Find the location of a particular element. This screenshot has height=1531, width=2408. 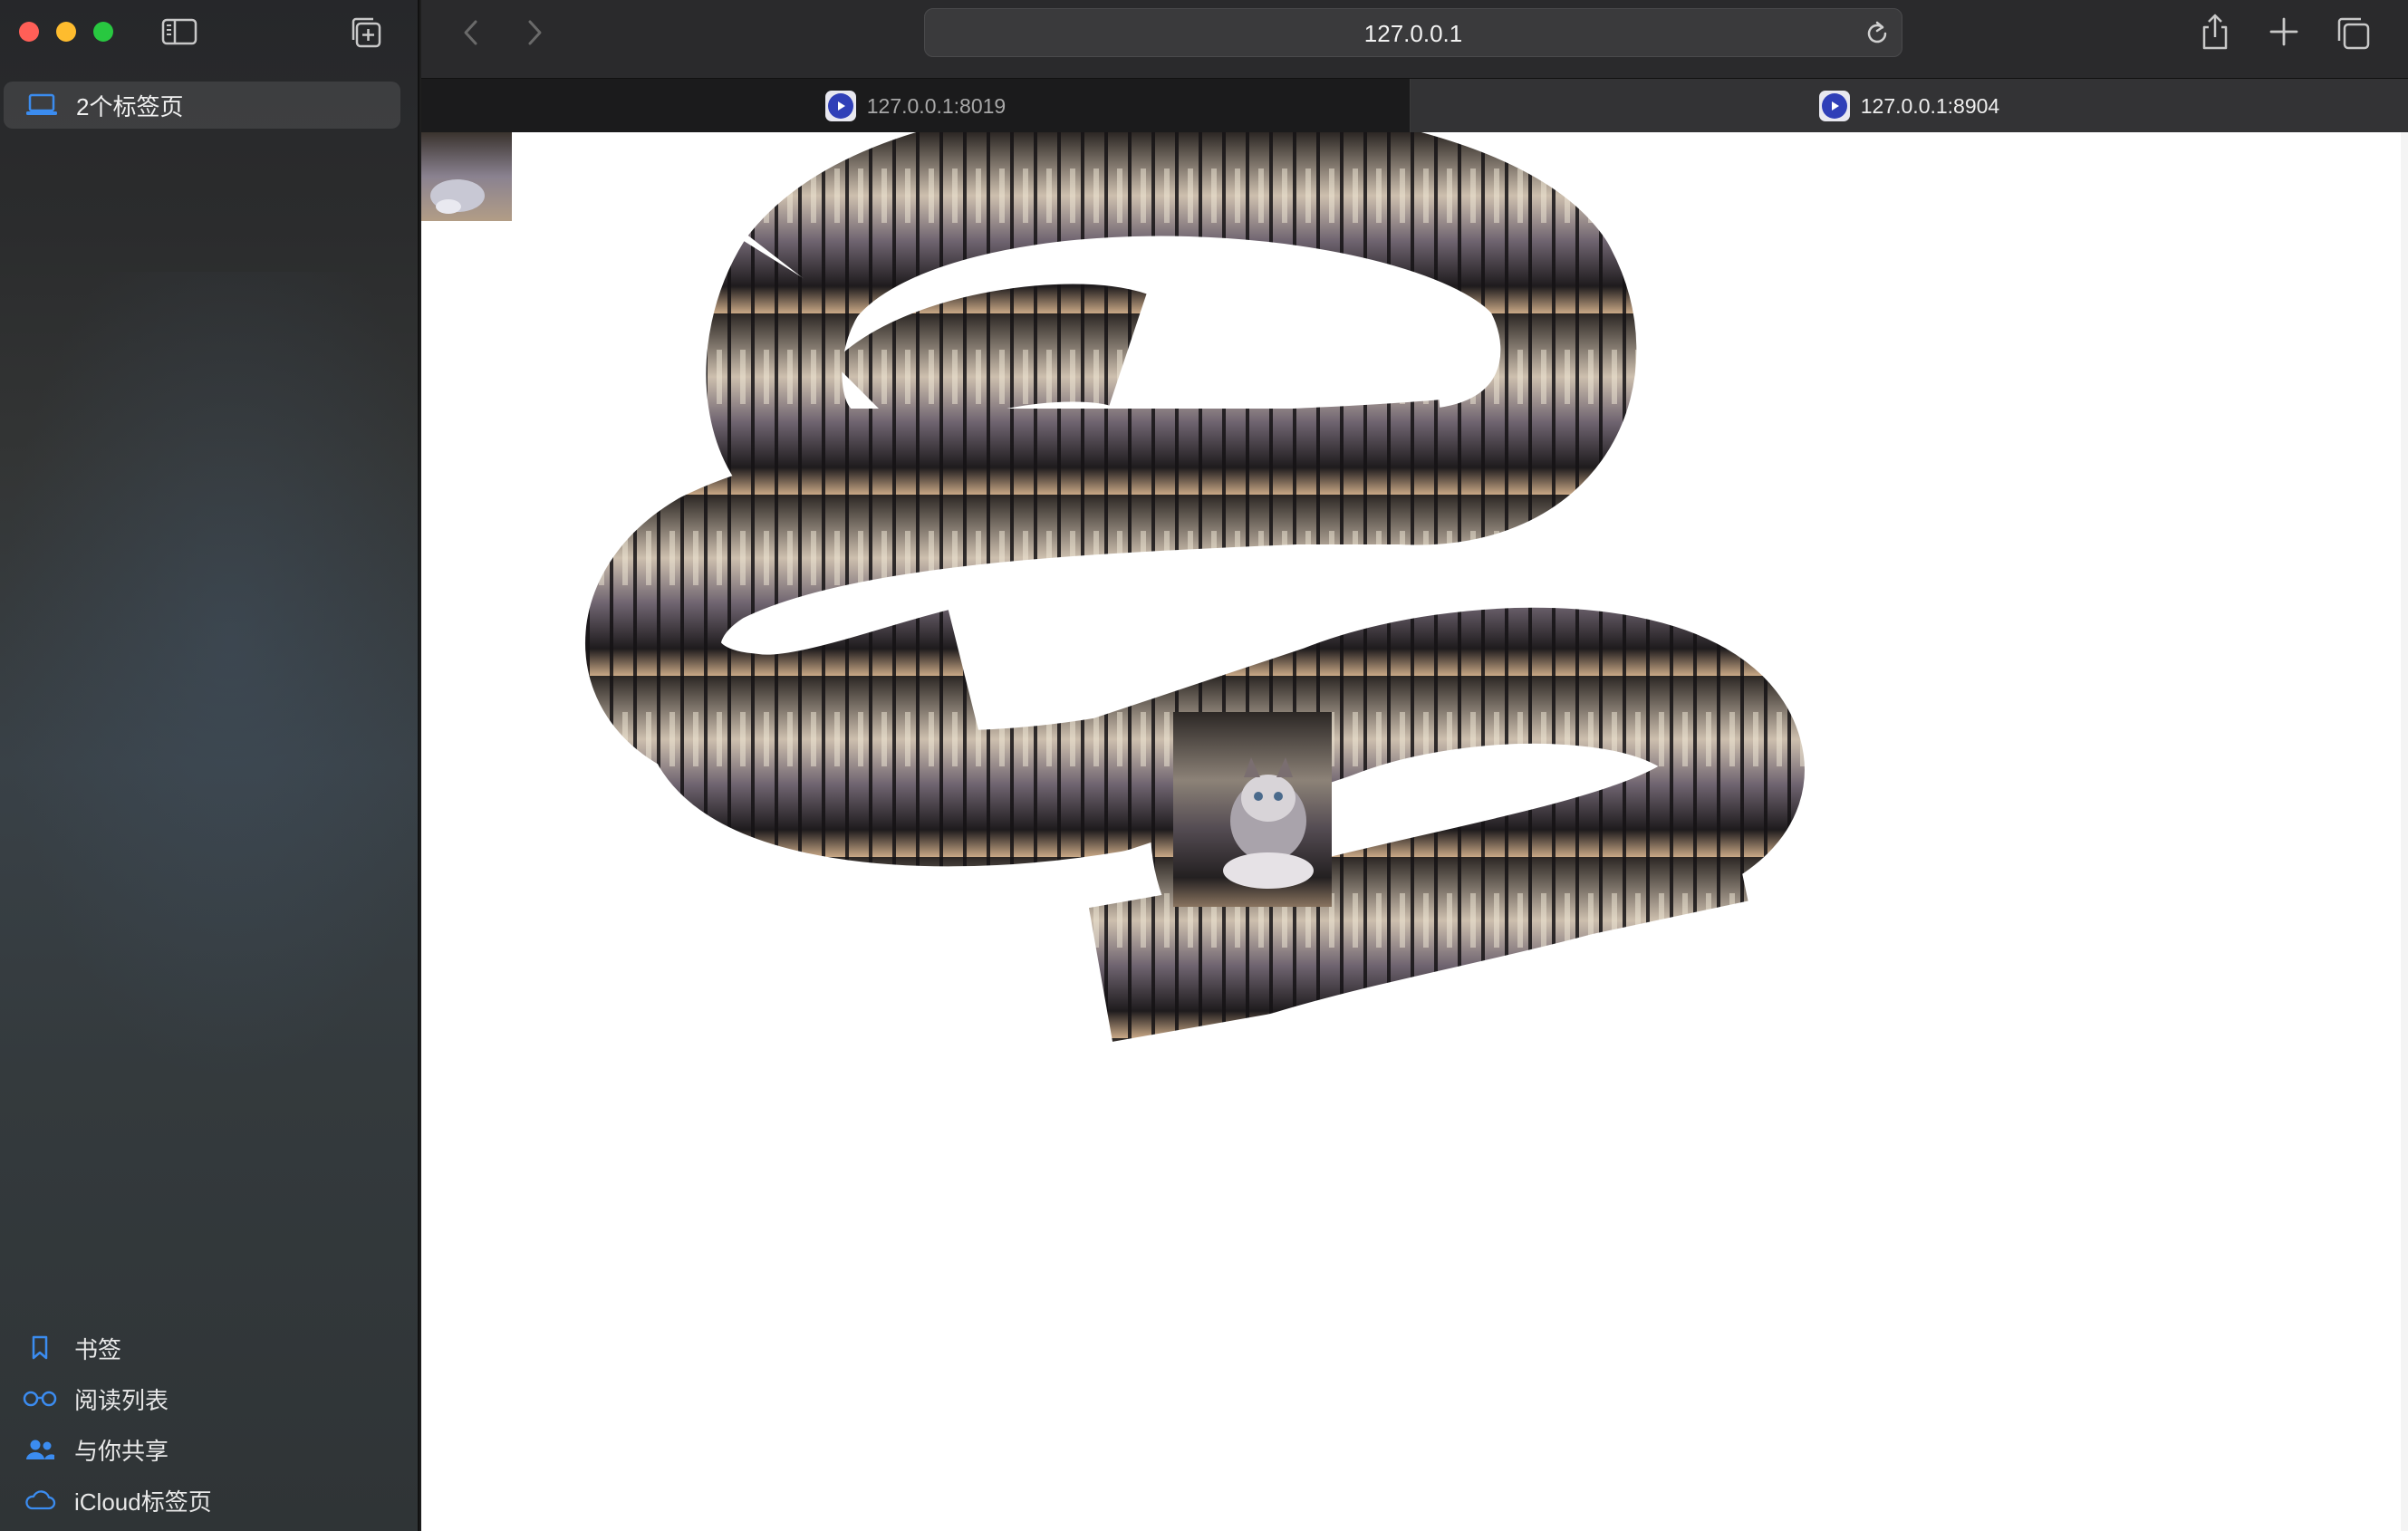

tab-label: 127.0.0.1:8904 is located at coordinates (1930, 106).